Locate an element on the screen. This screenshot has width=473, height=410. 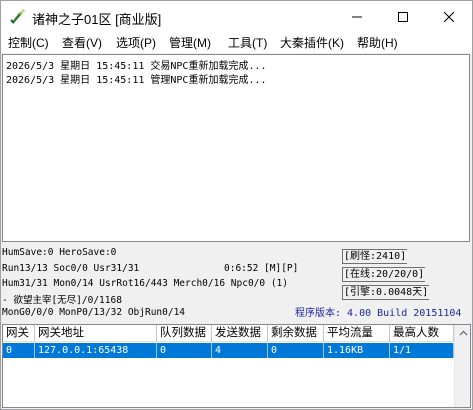
cell-gateway: 0 is located at coordinates (19, 350).